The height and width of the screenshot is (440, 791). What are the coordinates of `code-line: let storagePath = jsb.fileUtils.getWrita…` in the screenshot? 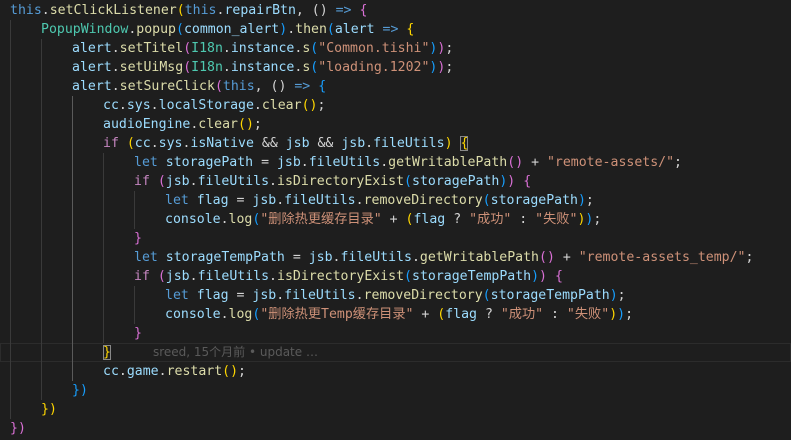 It's located at (395, 162).